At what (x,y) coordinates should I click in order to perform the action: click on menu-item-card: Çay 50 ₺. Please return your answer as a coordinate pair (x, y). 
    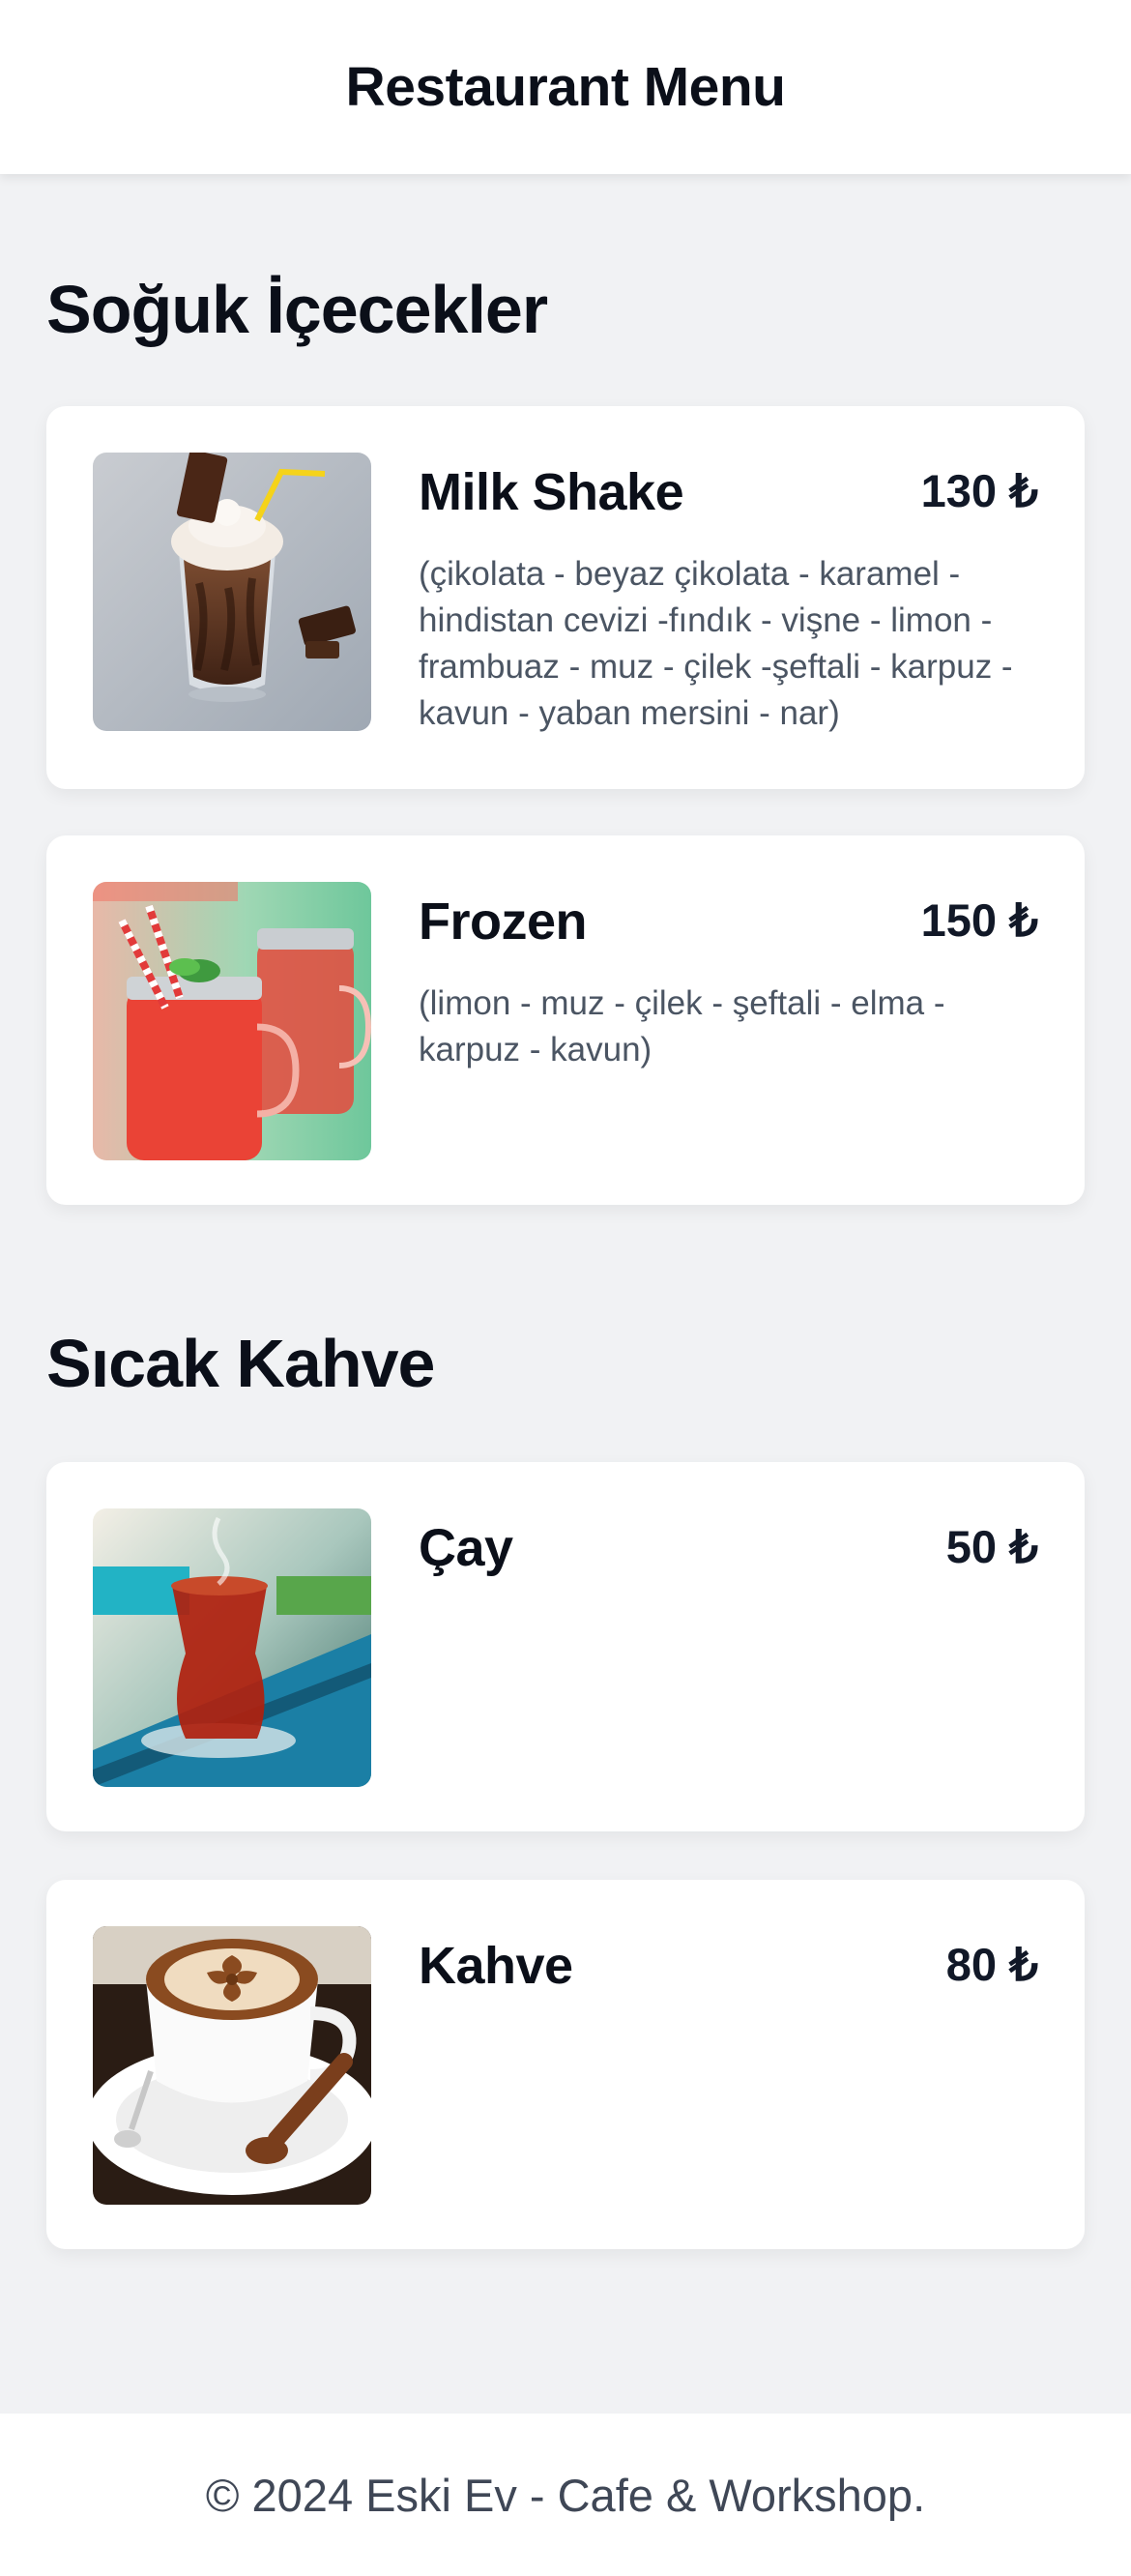
    Looking at the image, I should click on (565, 1646).